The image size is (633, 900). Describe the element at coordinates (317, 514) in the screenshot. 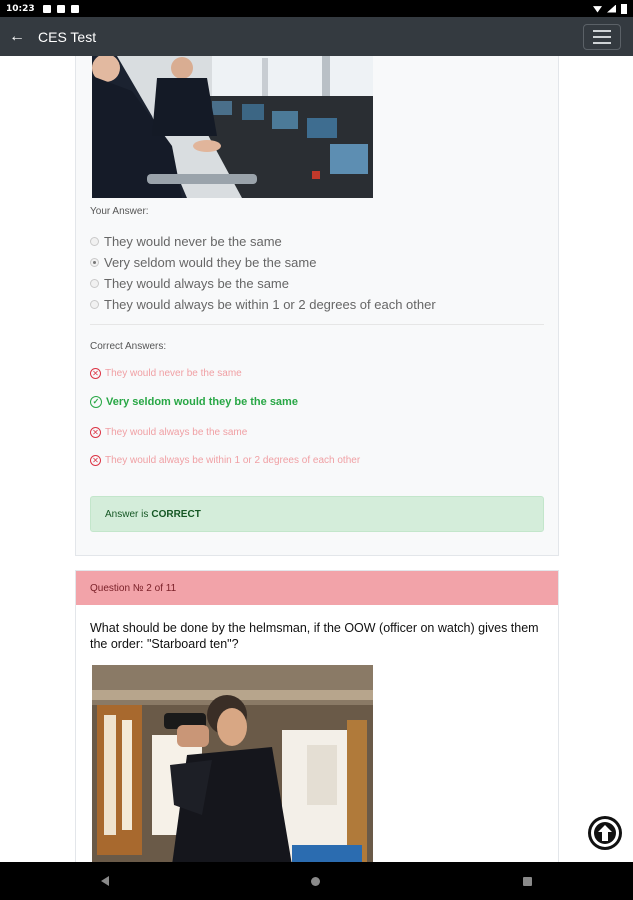

I see `result-alert: Answer is CORRECT` at that location.